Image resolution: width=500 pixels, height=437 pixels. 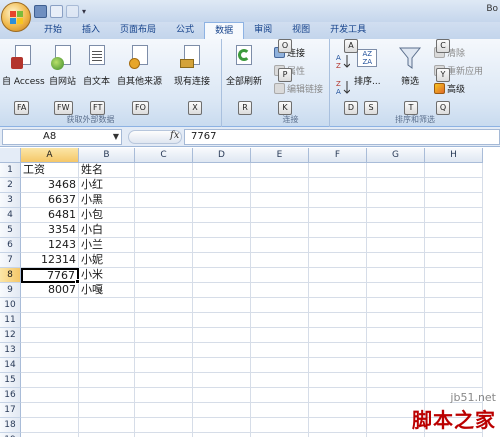 I want to click on row-header-16: 16, so click(x=10, y=395).